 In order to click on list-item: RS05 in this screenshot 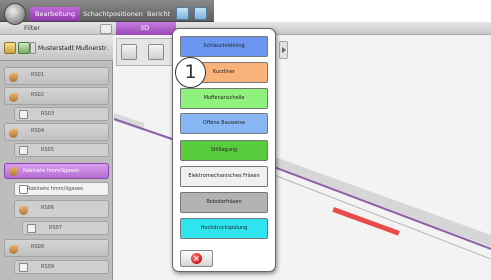, I will do `click(61, 150)`.